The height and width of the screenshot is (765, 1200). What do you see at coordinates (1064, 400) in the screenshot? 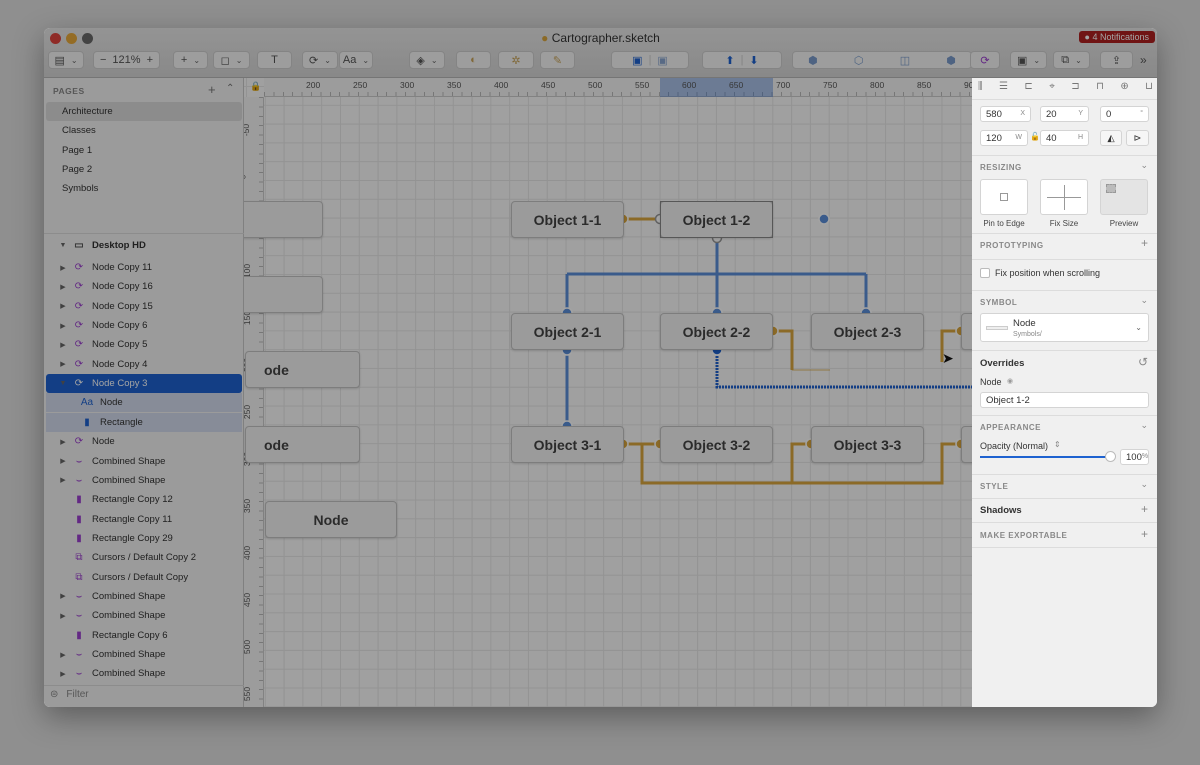
I see `override-input: Object 1-2` at bounding box center [1064, 400].